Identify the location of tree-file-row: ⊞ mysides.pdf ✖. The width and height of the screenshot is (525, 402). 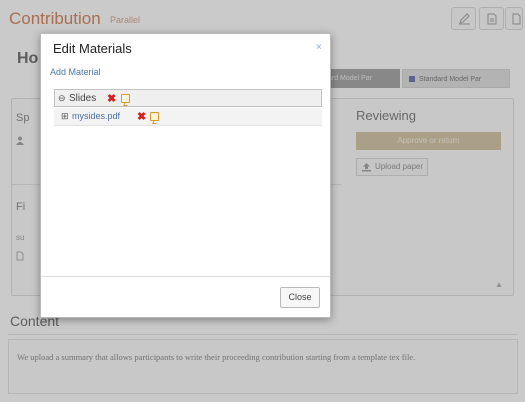
(188, 117).